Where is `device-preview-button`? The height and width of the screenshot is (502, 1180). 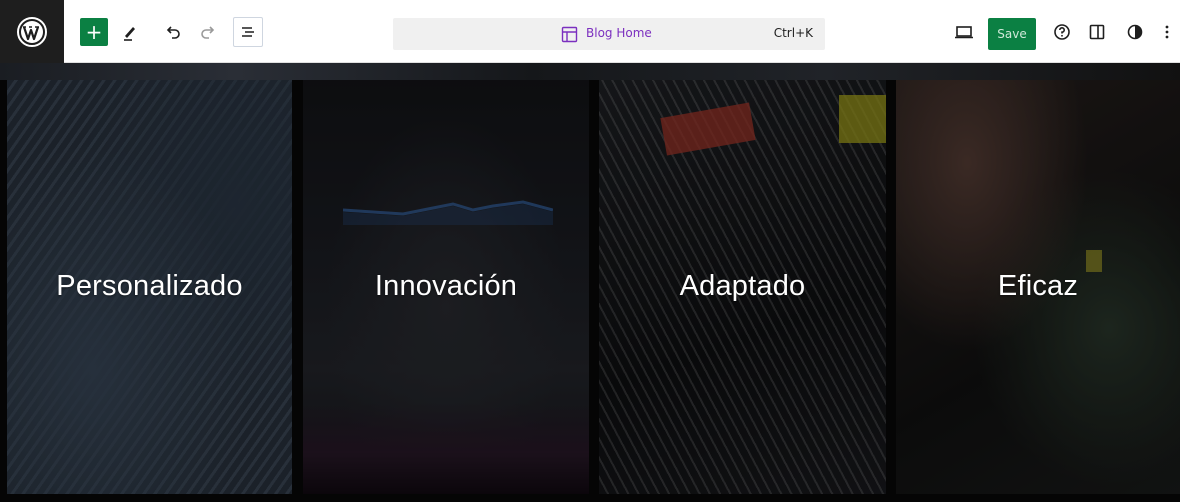 device-preview-button is located at coordinates (964, 32).